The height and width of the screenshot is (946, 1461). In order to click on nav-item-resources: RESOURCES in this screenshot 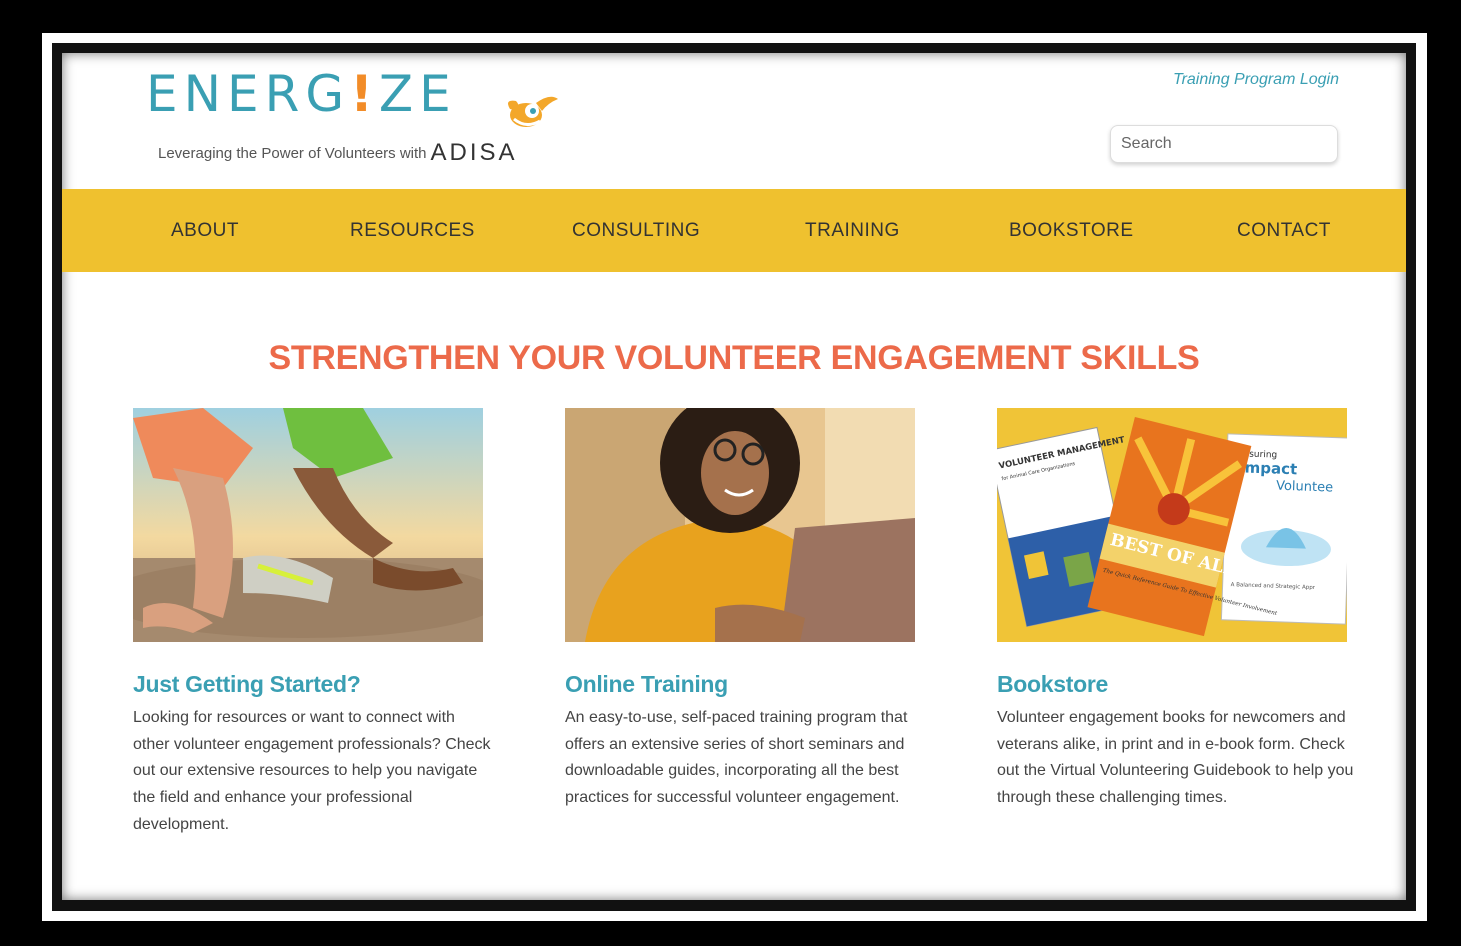, I will do `click(412, 230)`.